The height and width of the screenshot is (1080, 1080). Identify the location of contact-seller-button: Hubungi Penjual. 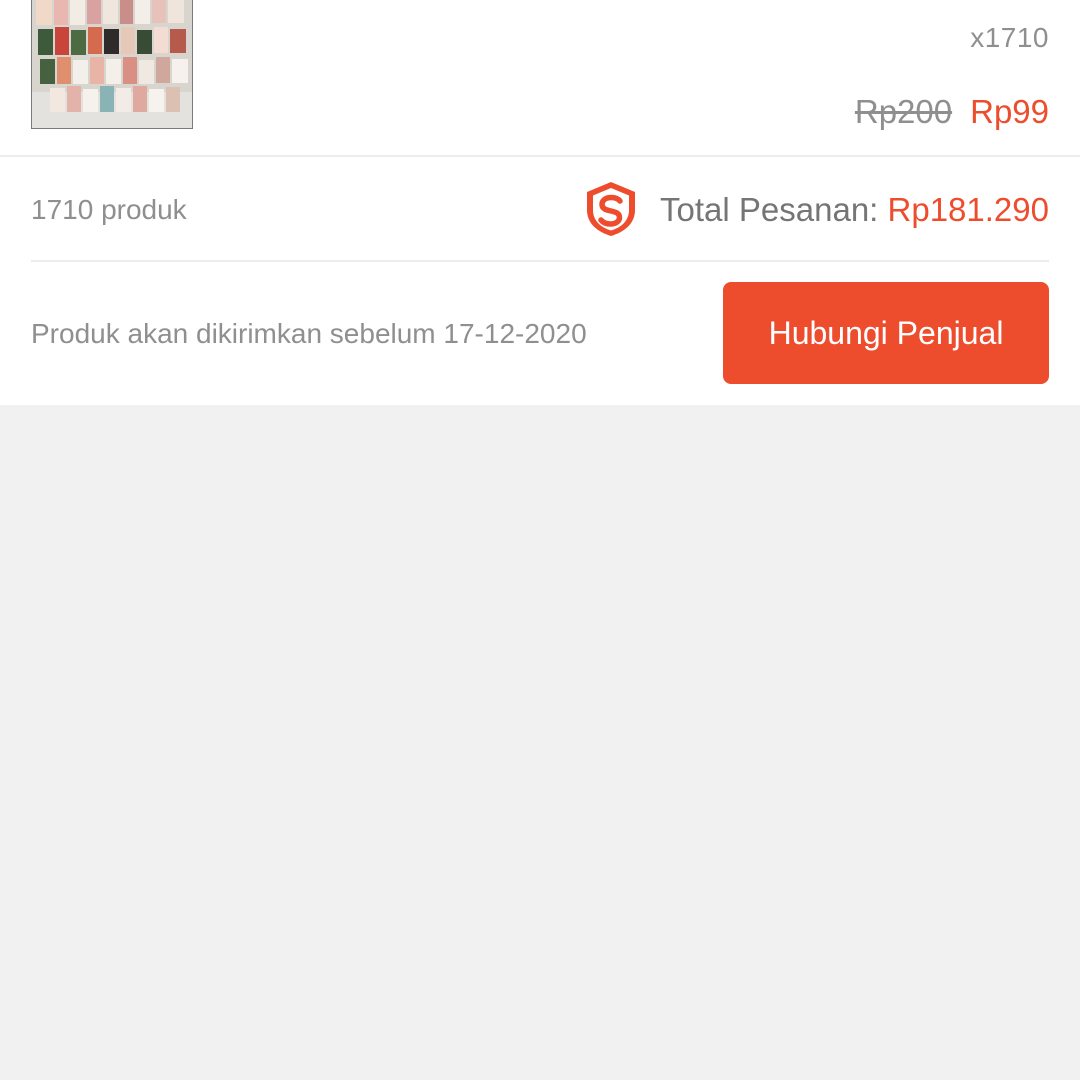
(886, 333).